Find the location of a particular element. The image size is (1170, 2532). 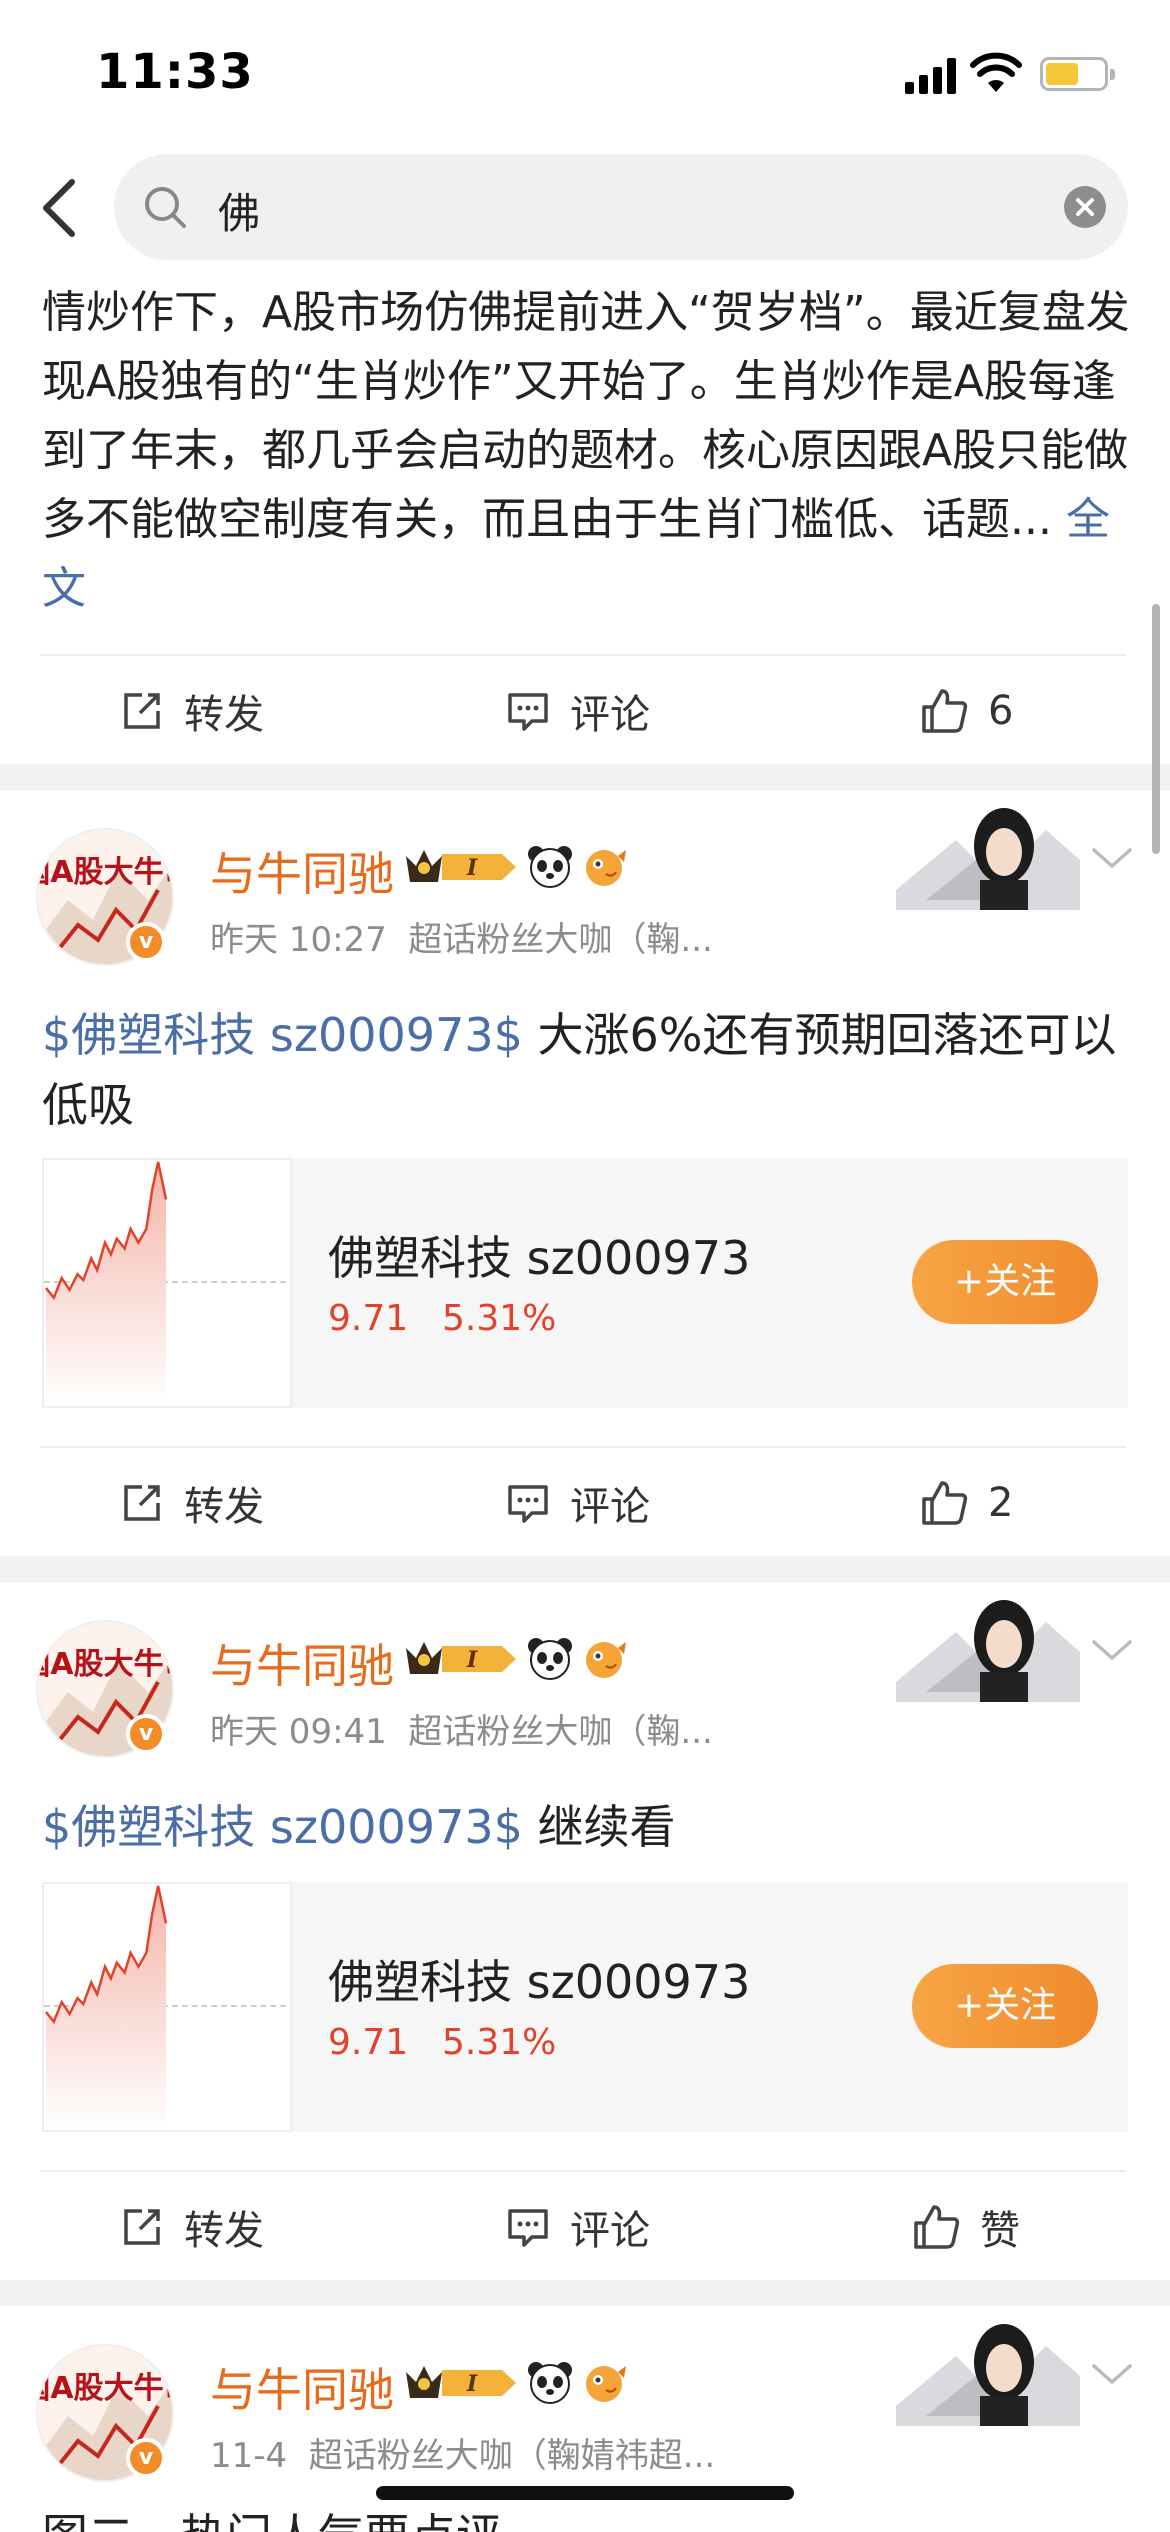

signal-icon is located at coordinates (931, 76).